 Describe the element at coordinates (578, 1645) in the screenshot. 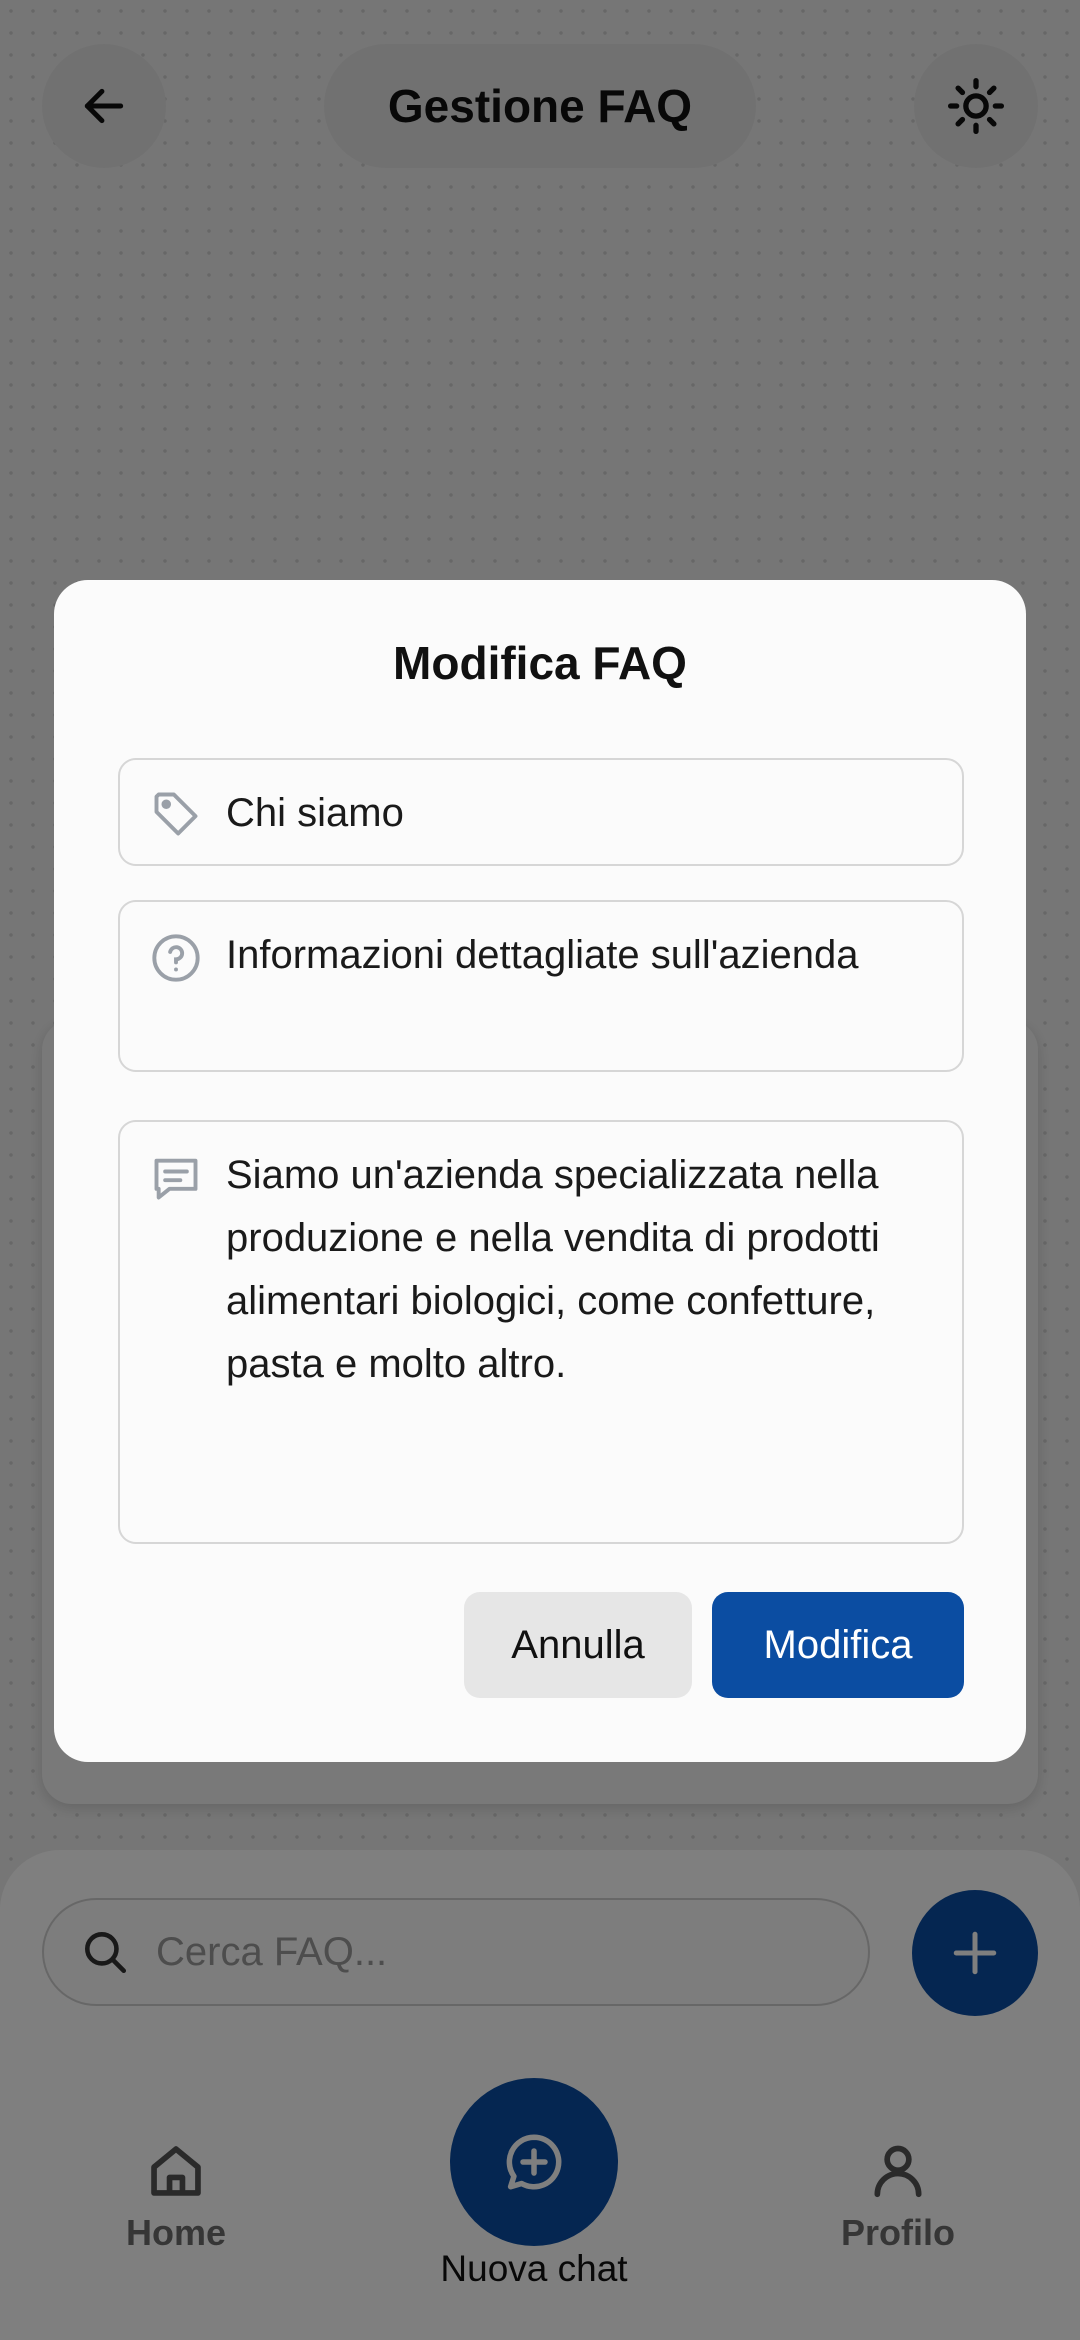

I see `cancel-button: Annulla` at that location.